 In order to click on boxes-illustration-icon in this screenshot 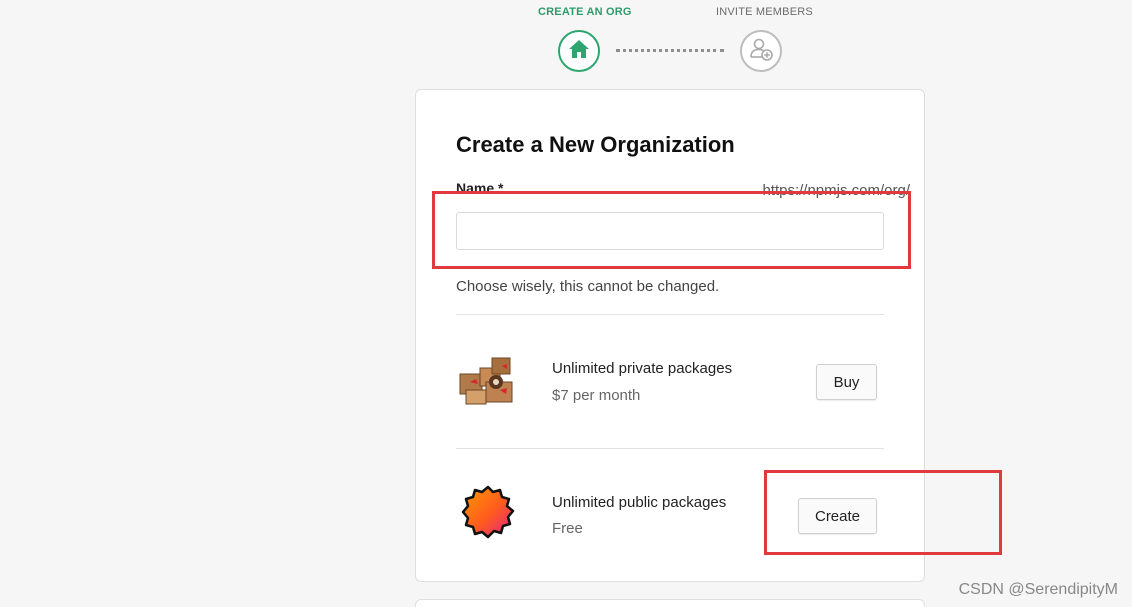, I will do `click(488, 380)`.